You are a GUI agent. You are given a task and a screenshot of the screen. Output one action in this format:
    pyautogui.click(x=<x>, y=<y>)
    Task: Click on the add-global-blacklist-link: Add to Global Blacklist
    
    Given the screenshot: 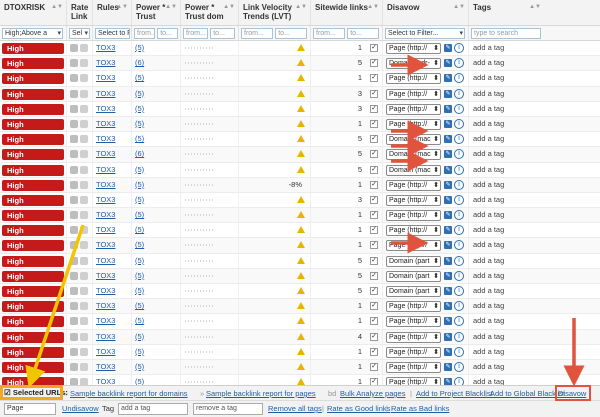 What is the action you would take?
    pyautogui.click(x=527, y=393)
    